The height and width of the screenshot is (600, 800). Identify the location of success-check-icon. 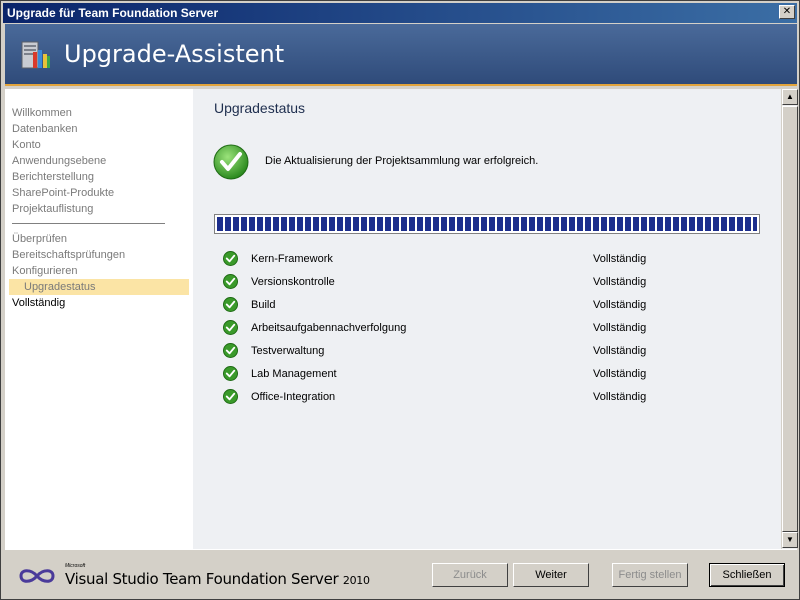
(231, 162).